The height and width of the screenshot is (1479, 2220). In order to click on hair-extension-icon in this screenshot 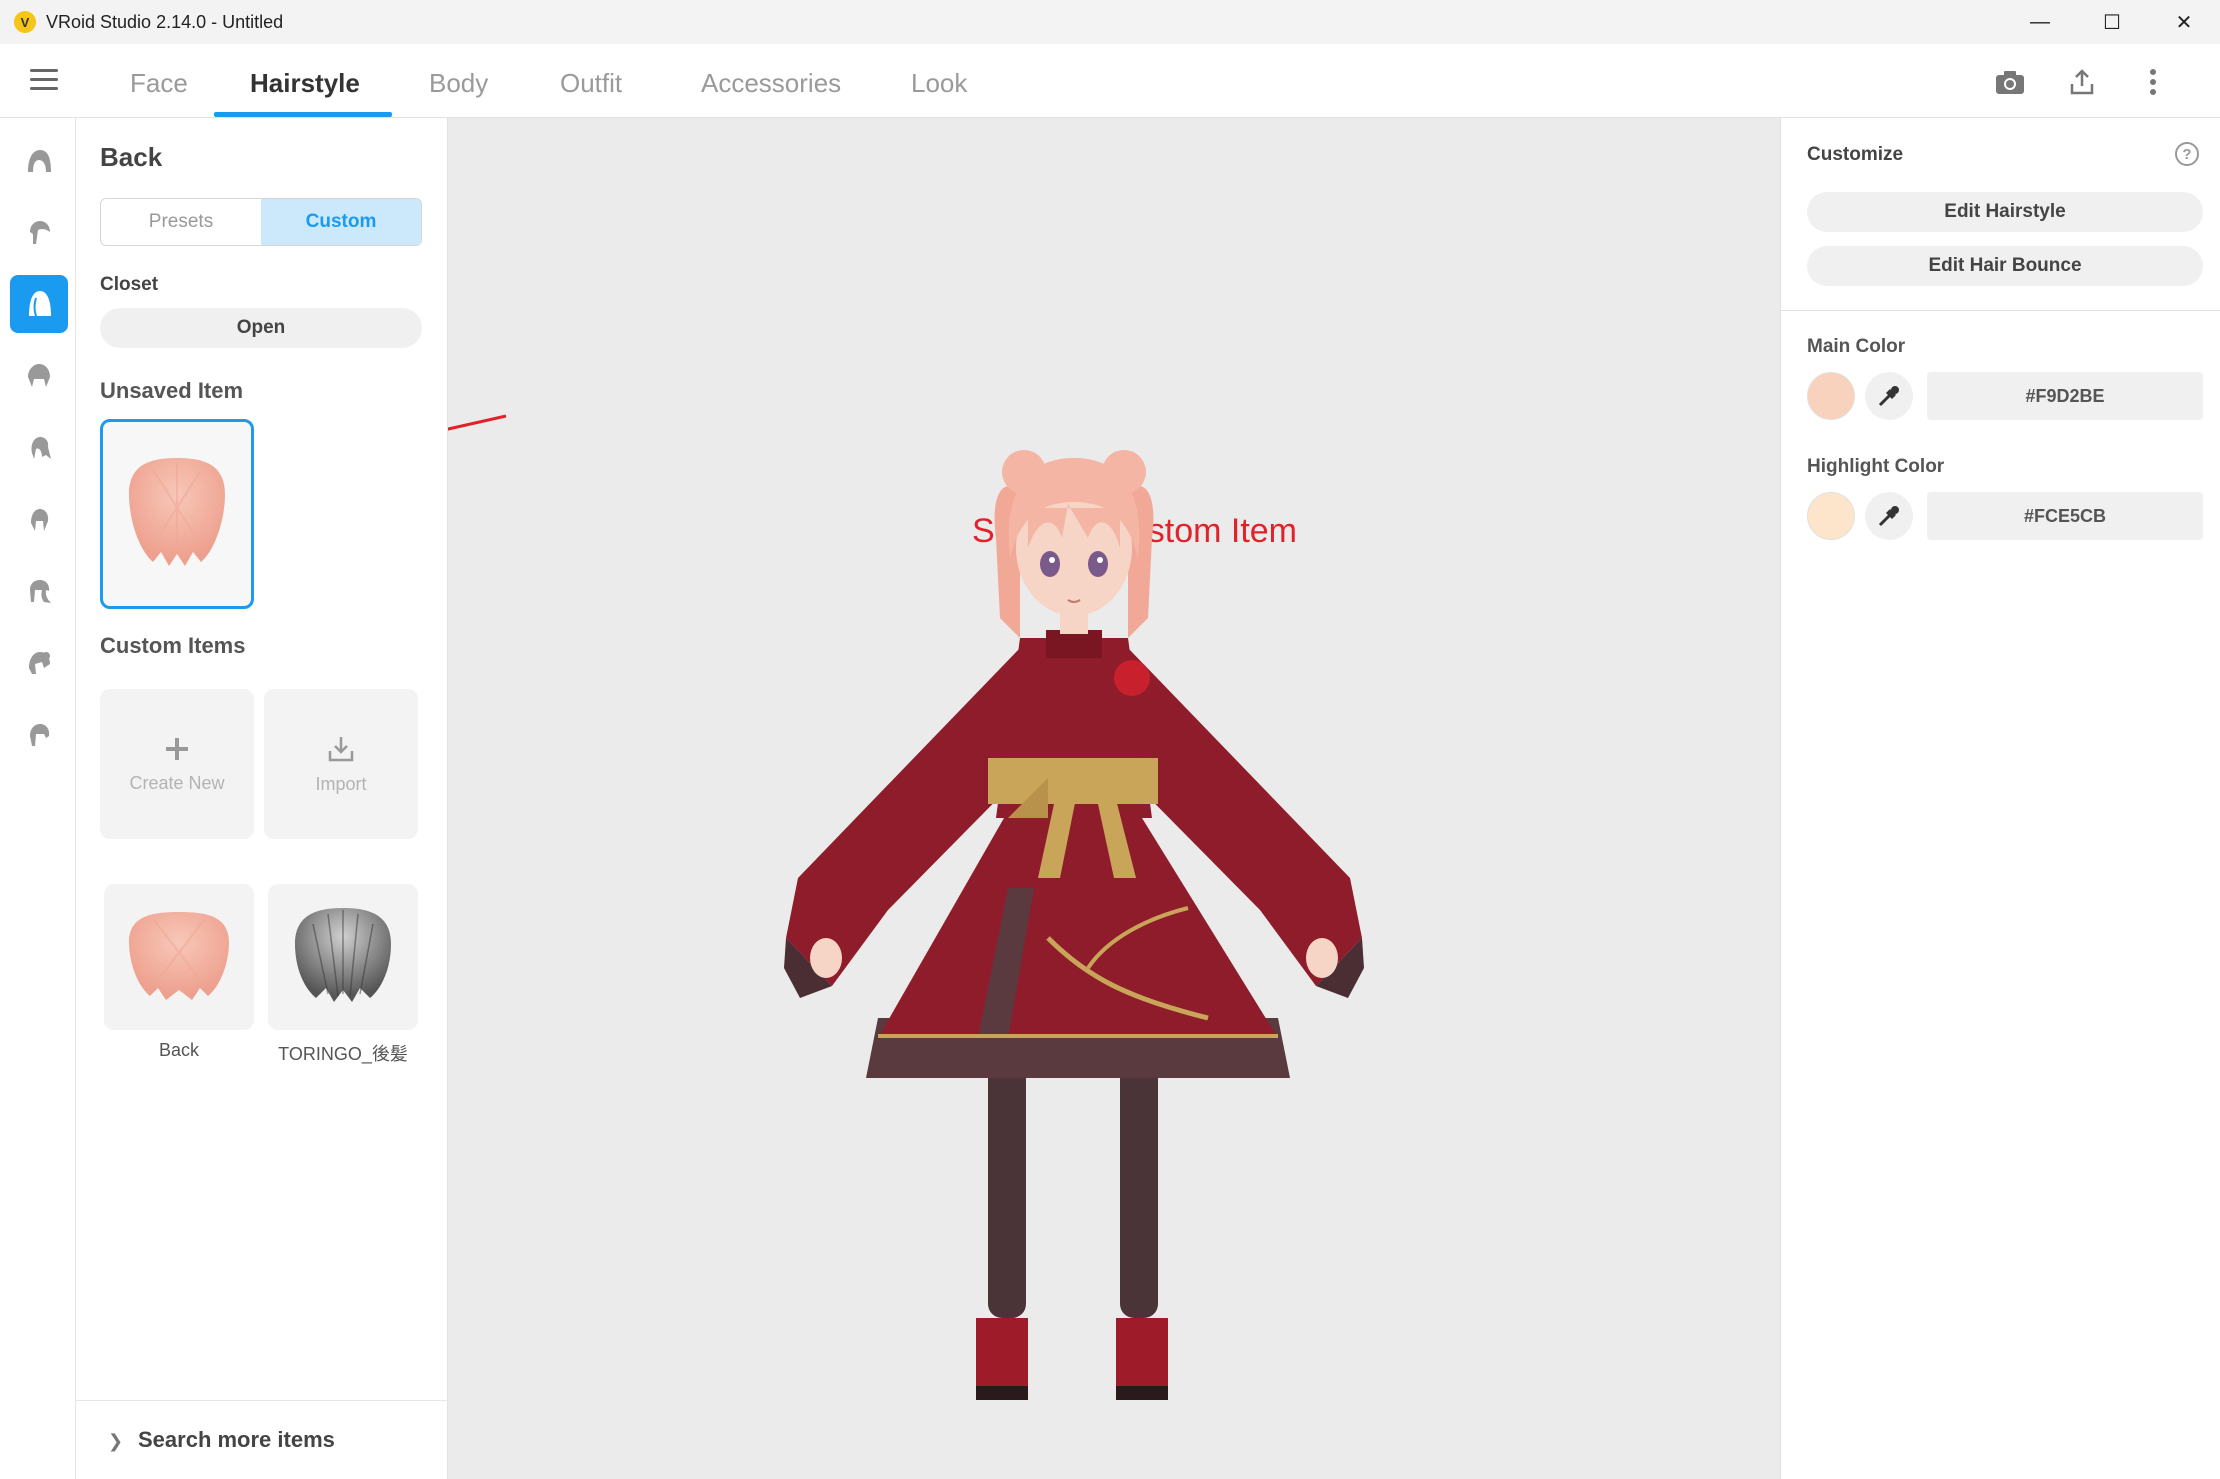, I will do `click(39, 520)`.